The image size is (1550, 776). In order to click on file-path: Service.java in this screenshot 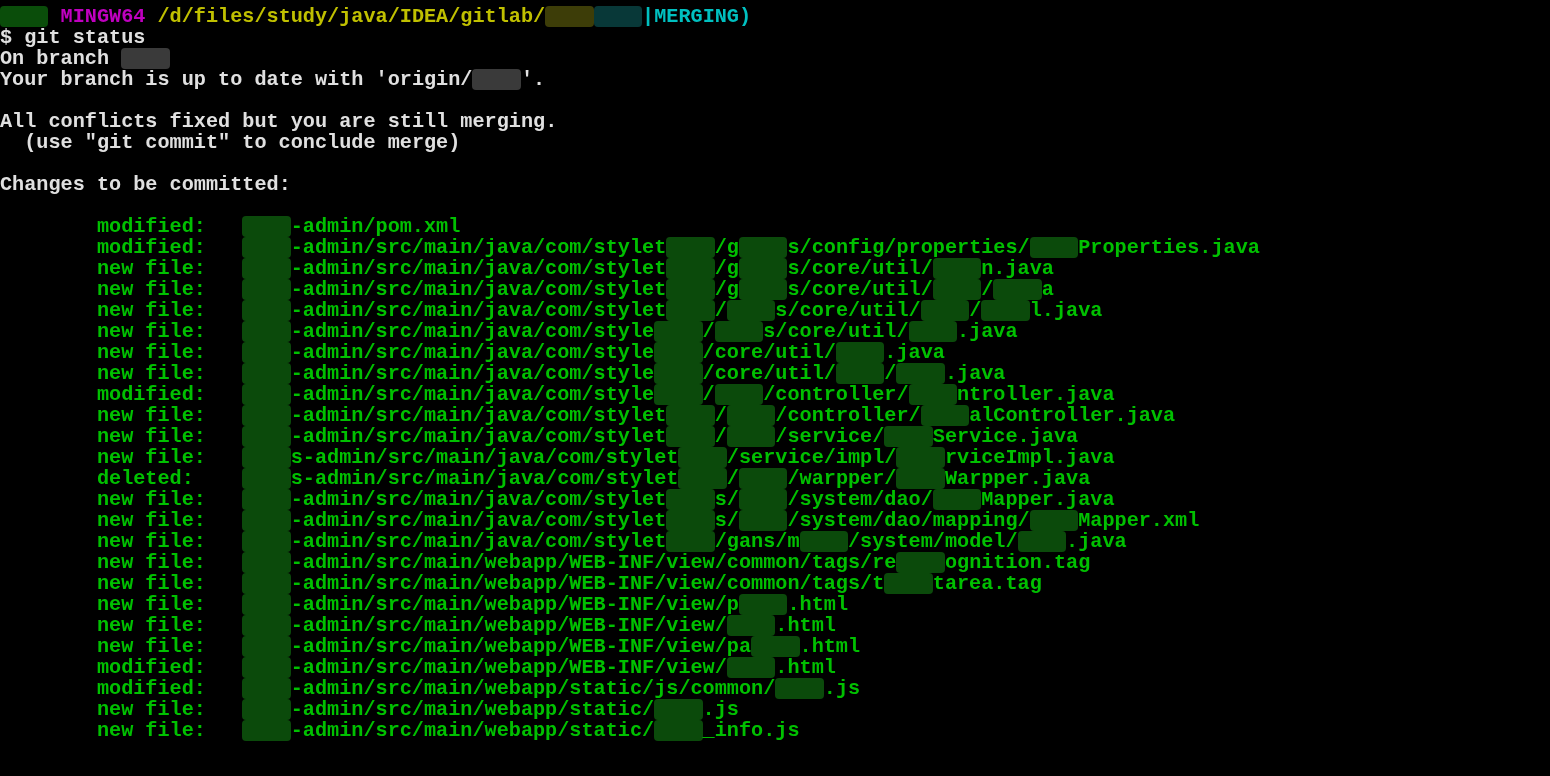, I will do `click(1005, 436)`.